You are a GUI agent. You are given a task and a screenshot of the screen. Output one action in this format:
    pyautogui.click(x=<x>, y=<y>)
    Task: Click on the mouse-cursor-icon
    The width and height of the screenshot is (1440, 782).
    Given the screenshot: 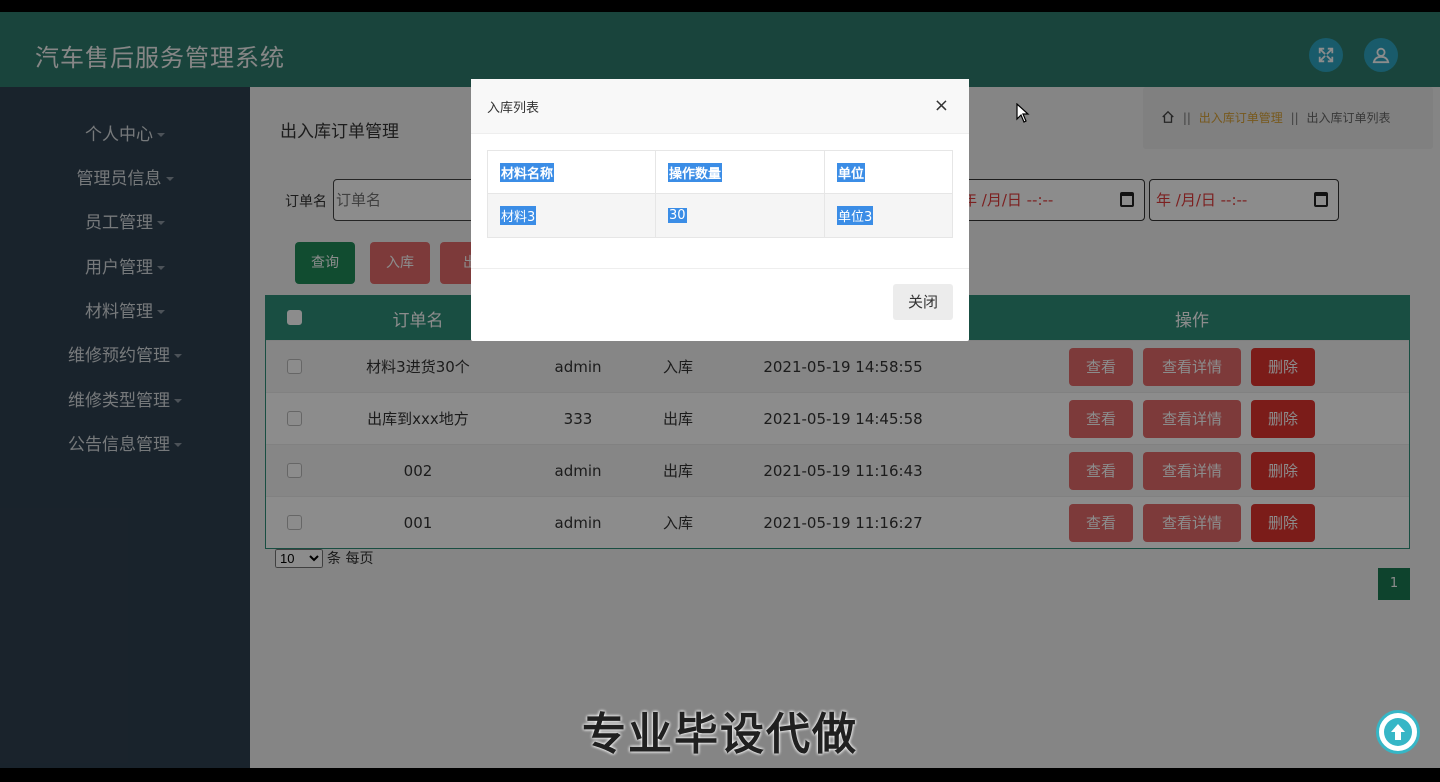 What is the action you would take?
    pyautogui.click(x=1023, y=113)
    